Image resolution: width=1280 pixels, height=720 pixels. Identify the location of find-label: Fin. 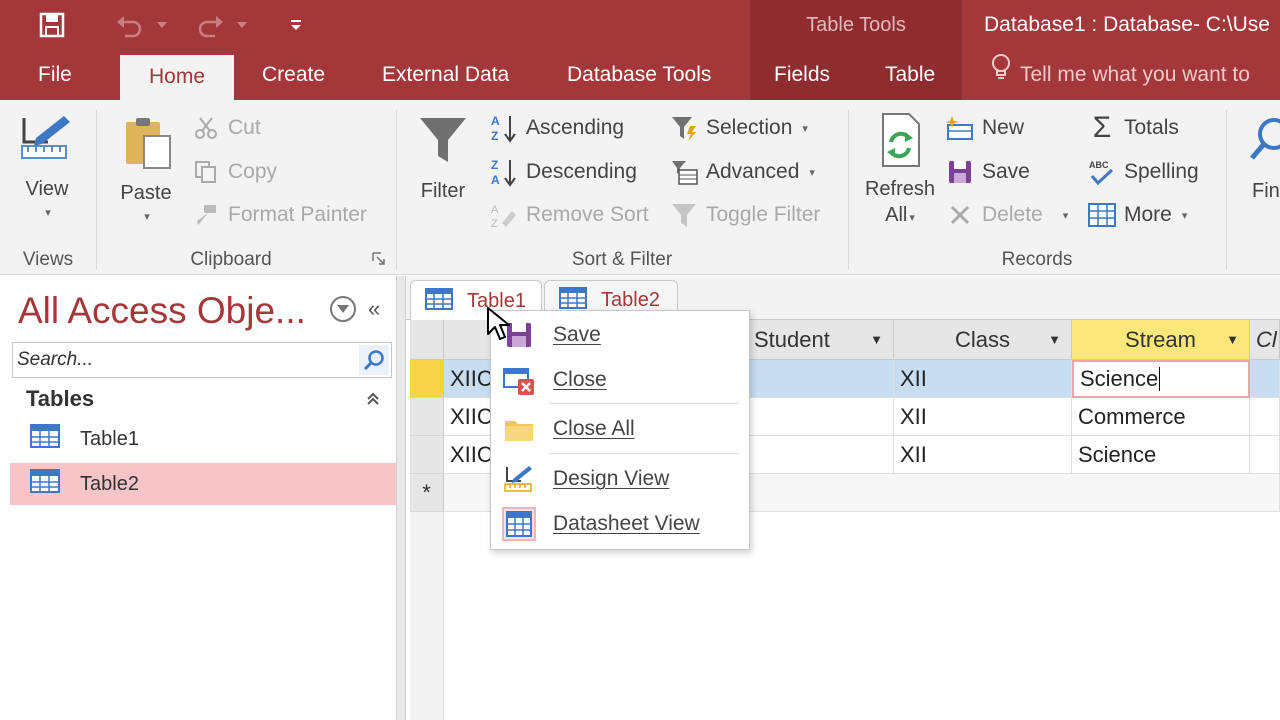
(1266, 191).